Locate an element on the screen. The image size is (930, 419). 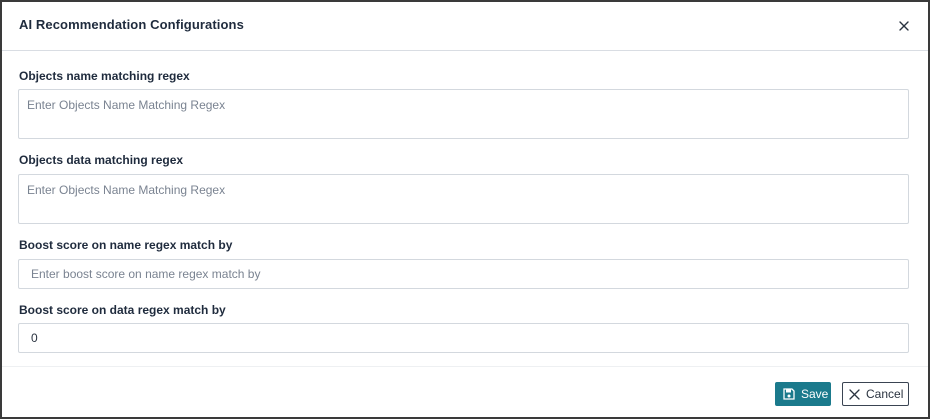
cancel-label: Cancel is located at coordinates (885, 394).